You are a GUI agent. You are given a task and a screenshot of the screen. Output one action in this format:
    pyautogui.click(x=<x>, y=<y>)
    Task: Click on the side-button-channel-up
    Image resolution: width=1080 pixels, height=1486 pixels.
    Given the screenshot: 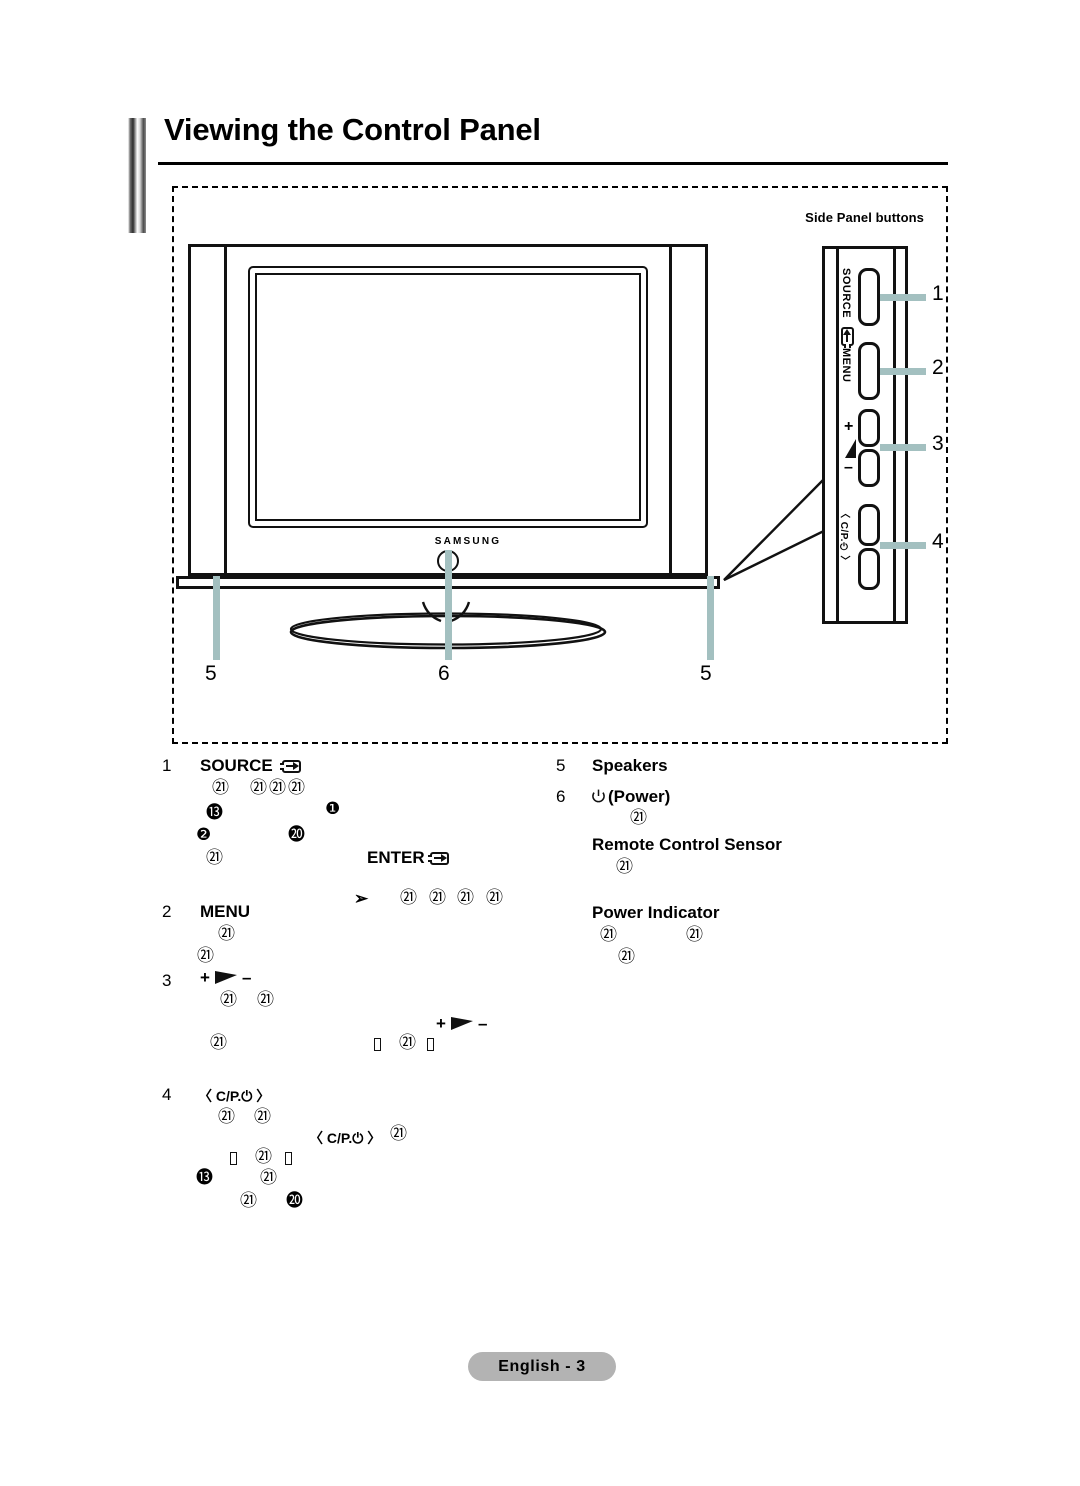 What is the action you would take?
    pyautogui.click(x=869, y=525)
    